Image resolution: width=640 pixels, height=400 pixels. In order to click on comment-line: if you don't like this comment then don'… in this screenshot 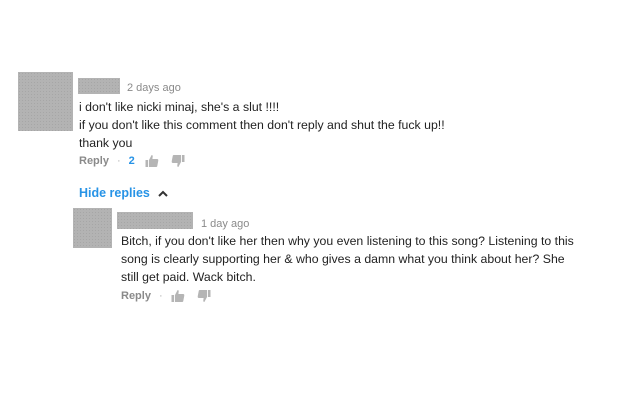, I will do `click(262, 125)`.